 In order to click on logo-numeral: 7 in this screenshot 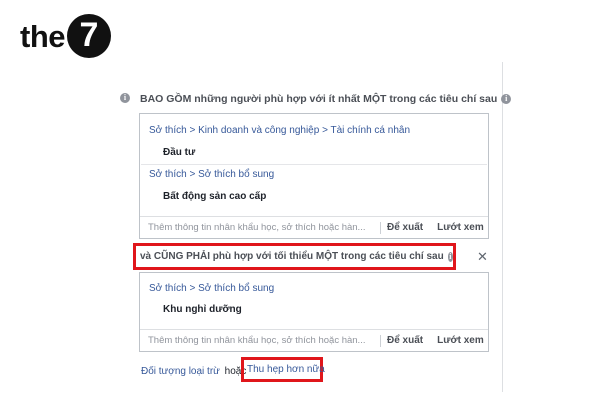, I will do `click(89, 35)`.